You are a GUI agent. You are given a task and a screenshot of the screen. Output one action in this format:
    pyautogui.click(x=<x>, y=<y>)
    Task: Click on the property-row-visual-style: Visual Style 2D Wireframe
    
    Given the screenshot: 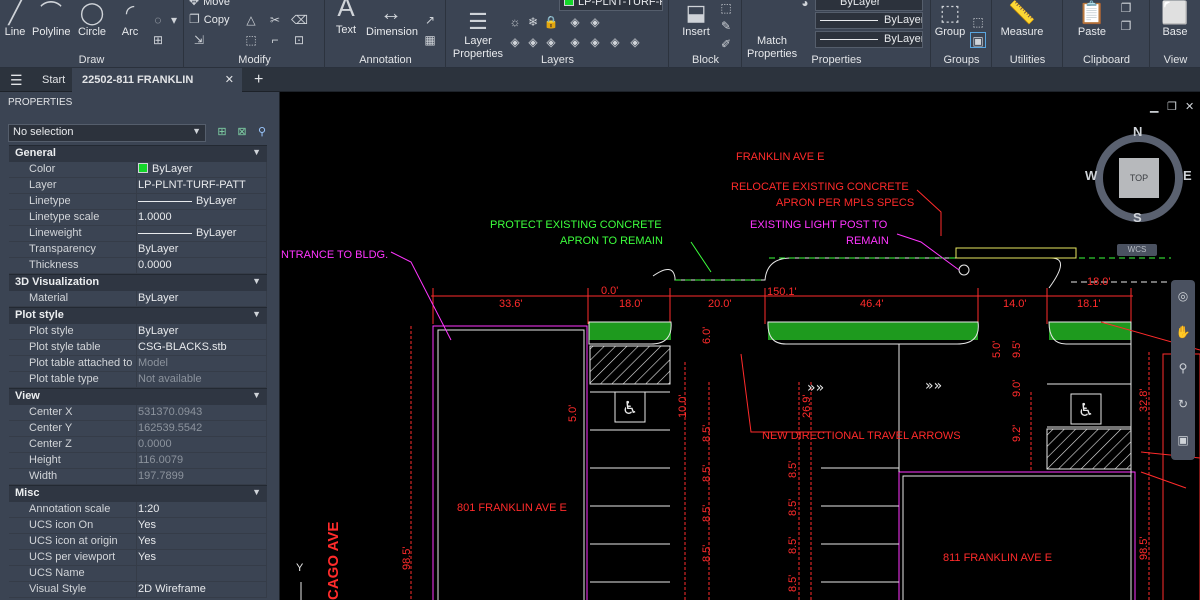 What is the action you would take?
    pyautogui.click(x=138, y=590)
    